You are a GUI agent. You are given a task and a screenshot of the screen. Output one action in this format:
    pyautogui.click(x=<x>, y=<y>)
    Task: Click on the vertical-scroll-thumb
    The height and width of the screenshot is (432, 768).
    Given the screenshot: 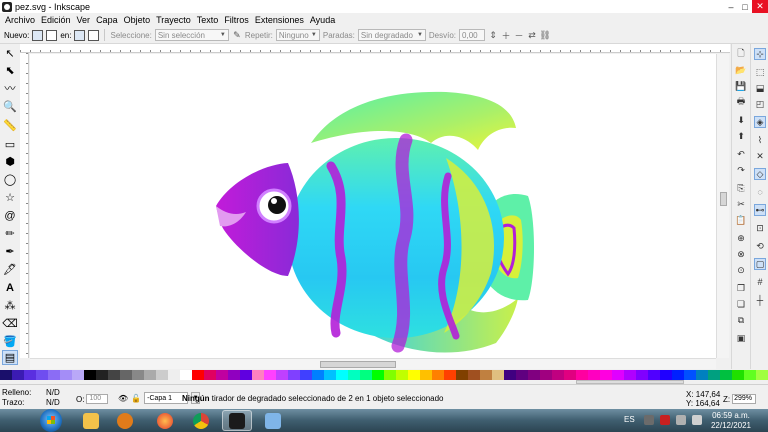 What is the action you would take?
    pyautogui.click(x=723, y=199)
    